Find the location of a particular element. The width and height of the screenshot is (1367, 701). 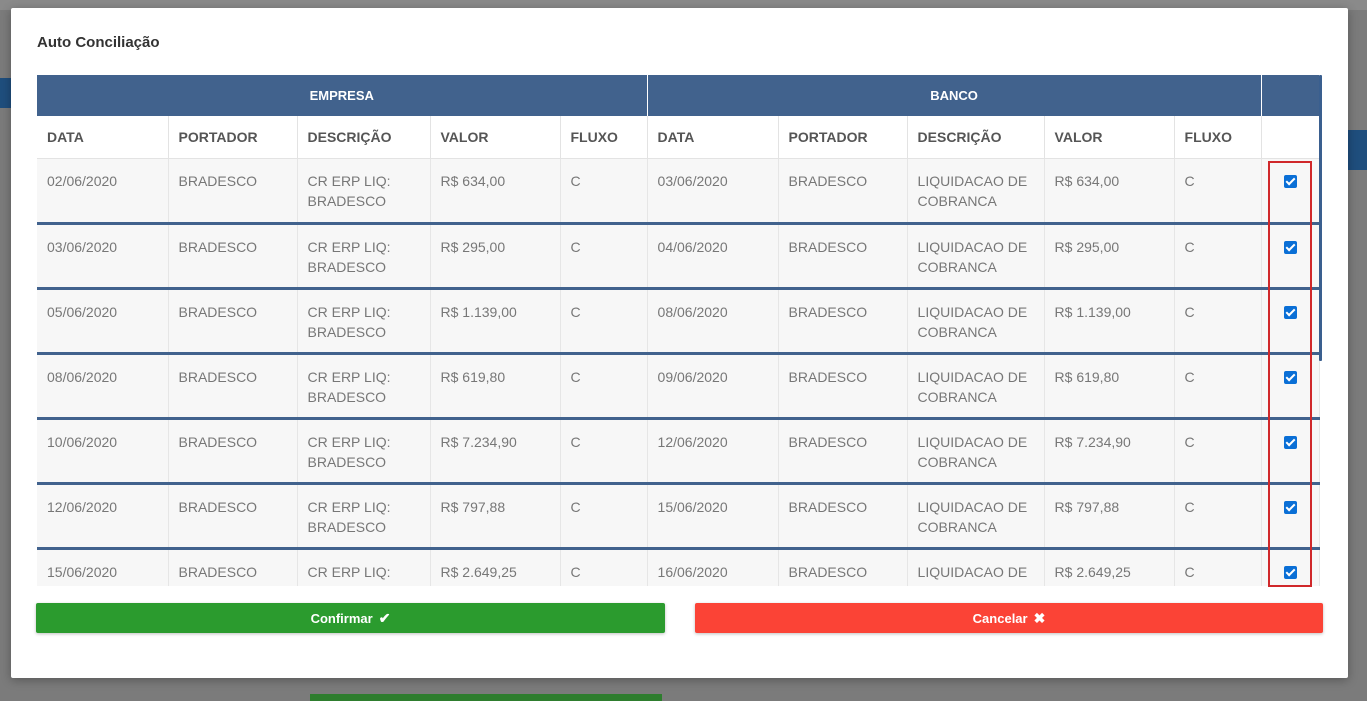

col-empresa-portador: PORTADOR is located at coordinates (233, 137).